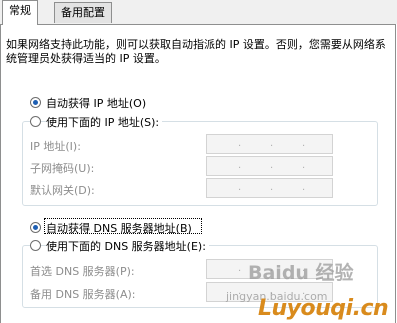  Describe the element at coordinates (35, 121) in the screenshot. I see `ip-manual-radio` at that location.